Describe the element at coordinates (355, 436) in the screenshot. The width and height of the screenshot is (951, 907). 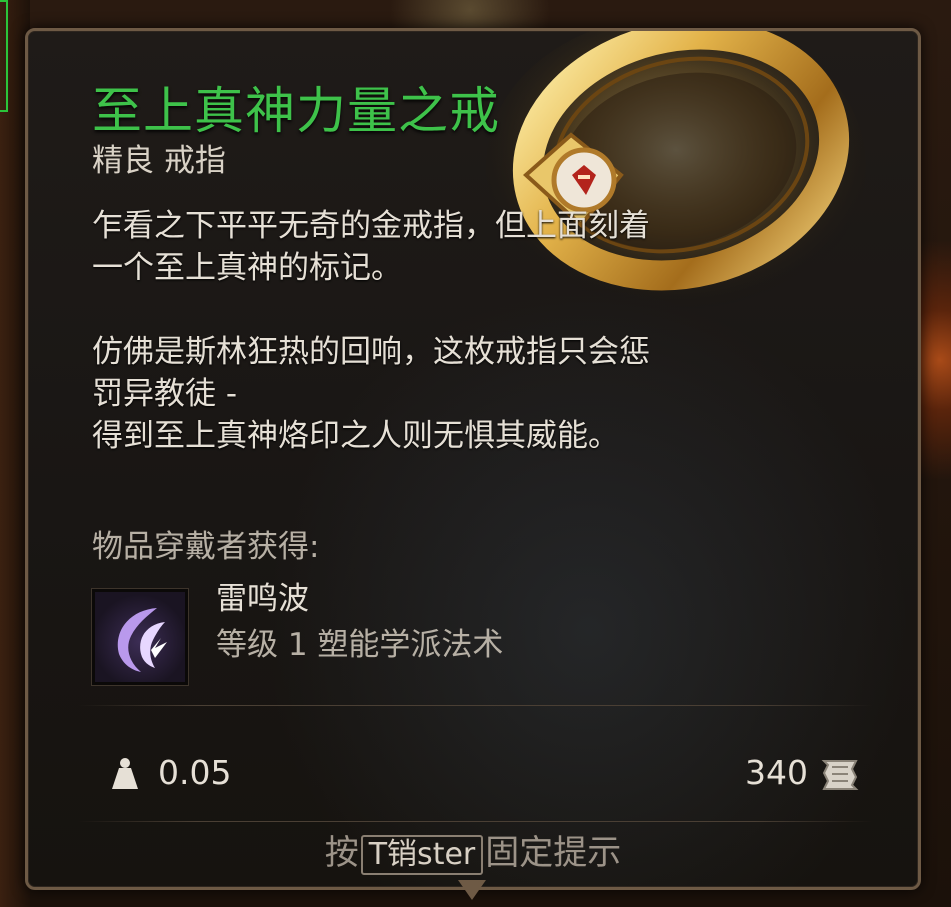
I see `description-line: 得到至上真神烙印之人则无惧其威能。` at that location.